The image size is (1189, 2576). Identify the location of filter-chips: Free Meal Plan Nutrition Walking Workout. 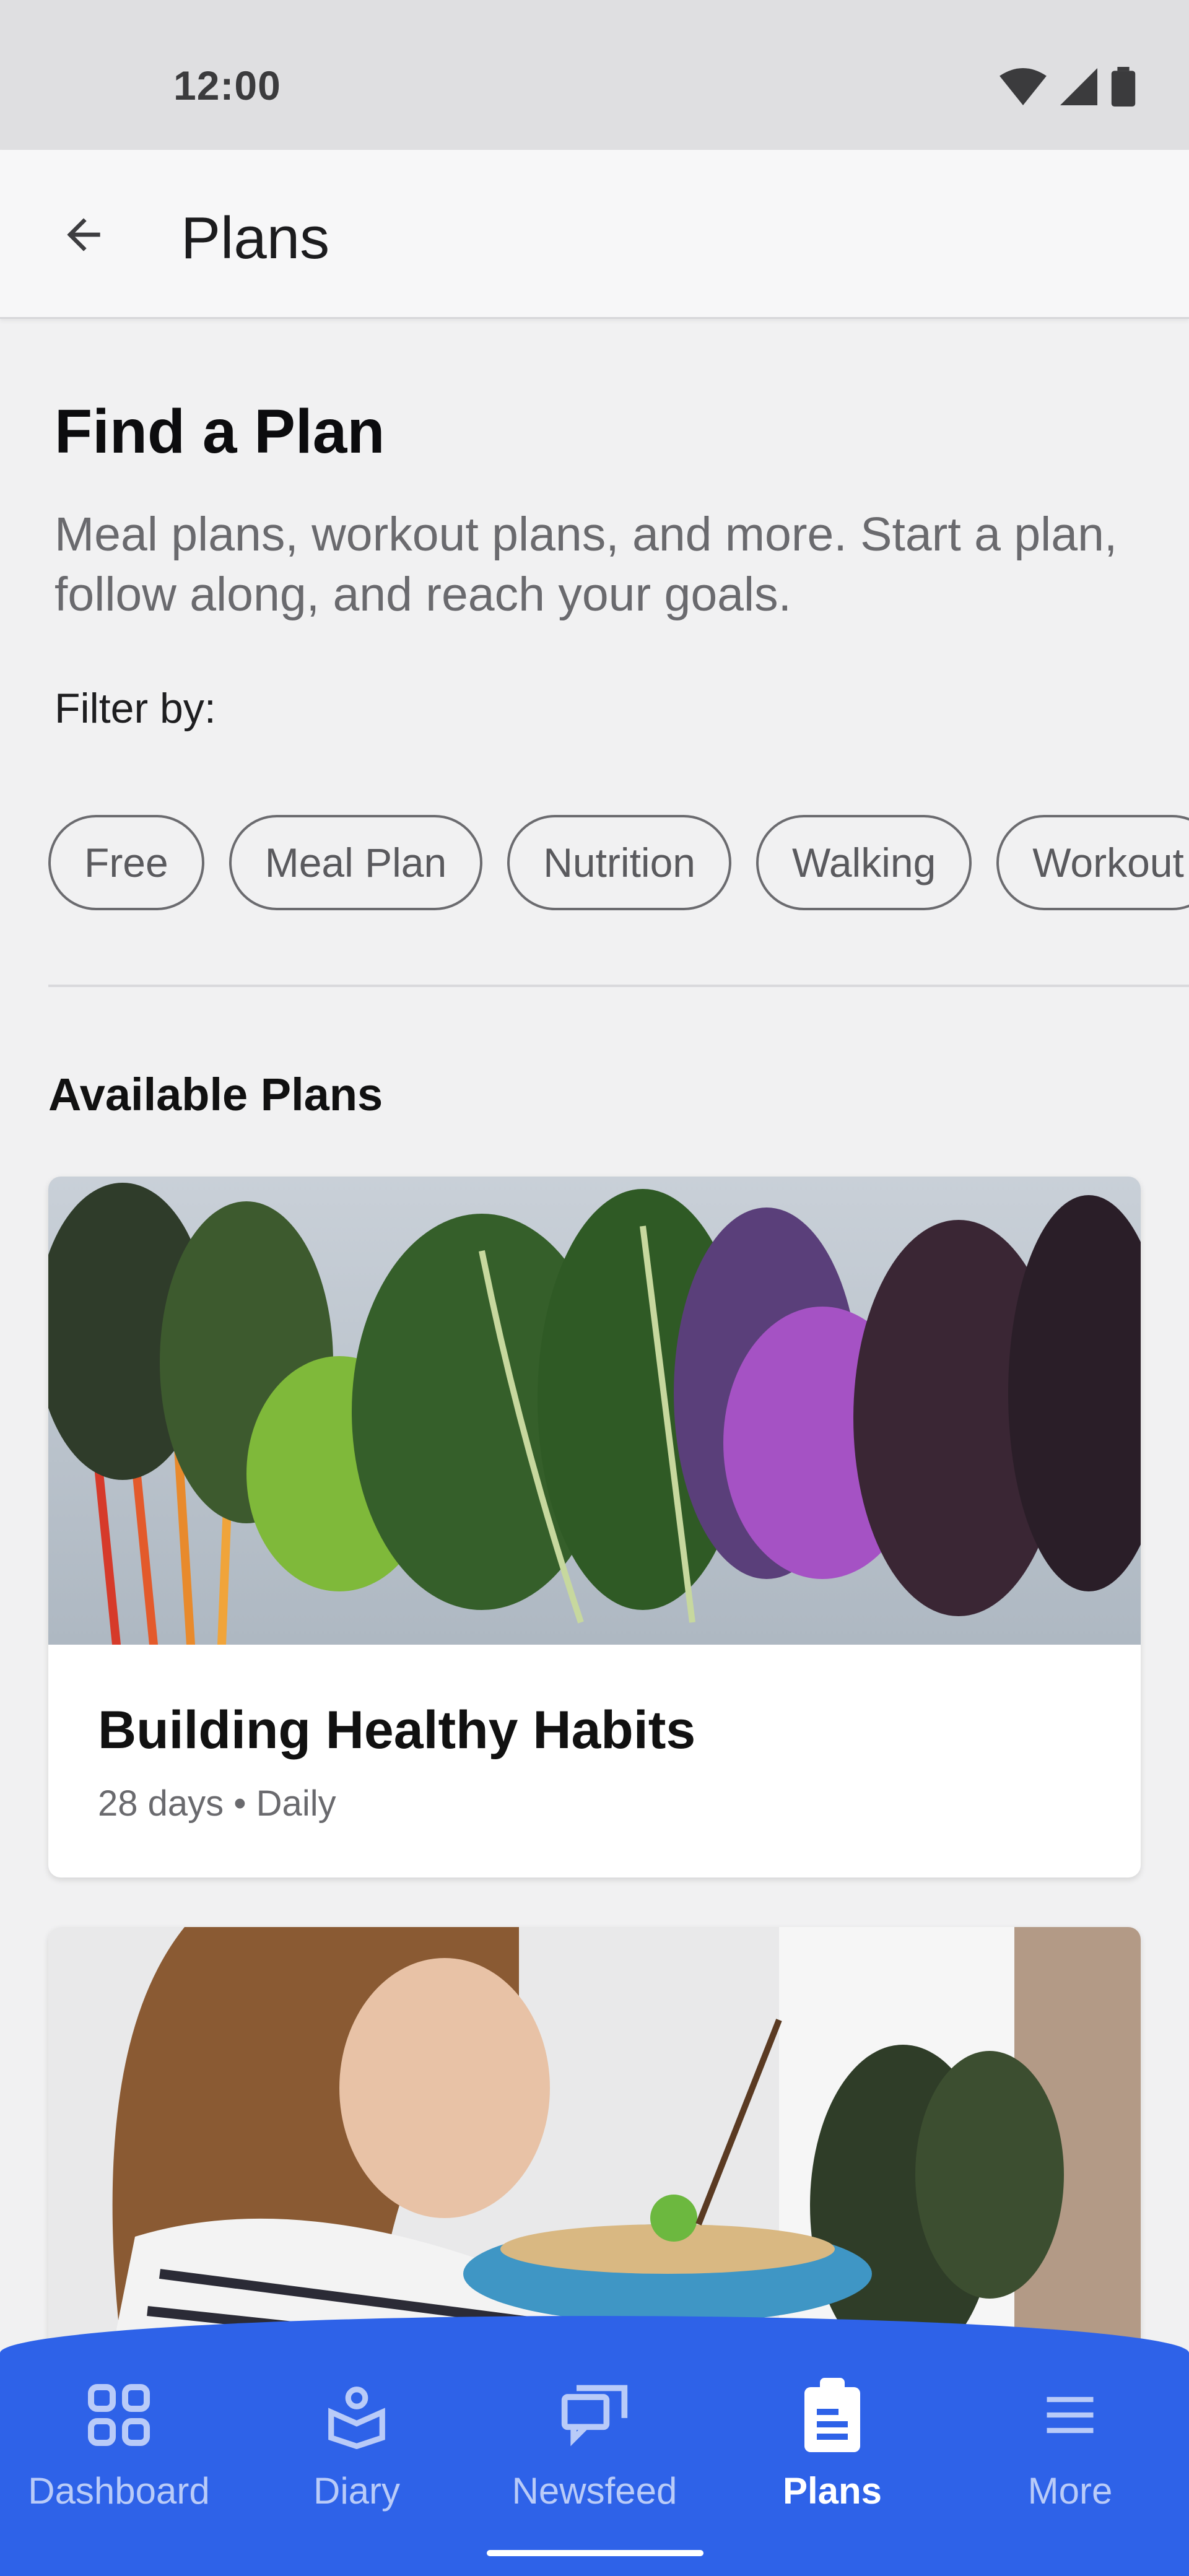
(618, 862).